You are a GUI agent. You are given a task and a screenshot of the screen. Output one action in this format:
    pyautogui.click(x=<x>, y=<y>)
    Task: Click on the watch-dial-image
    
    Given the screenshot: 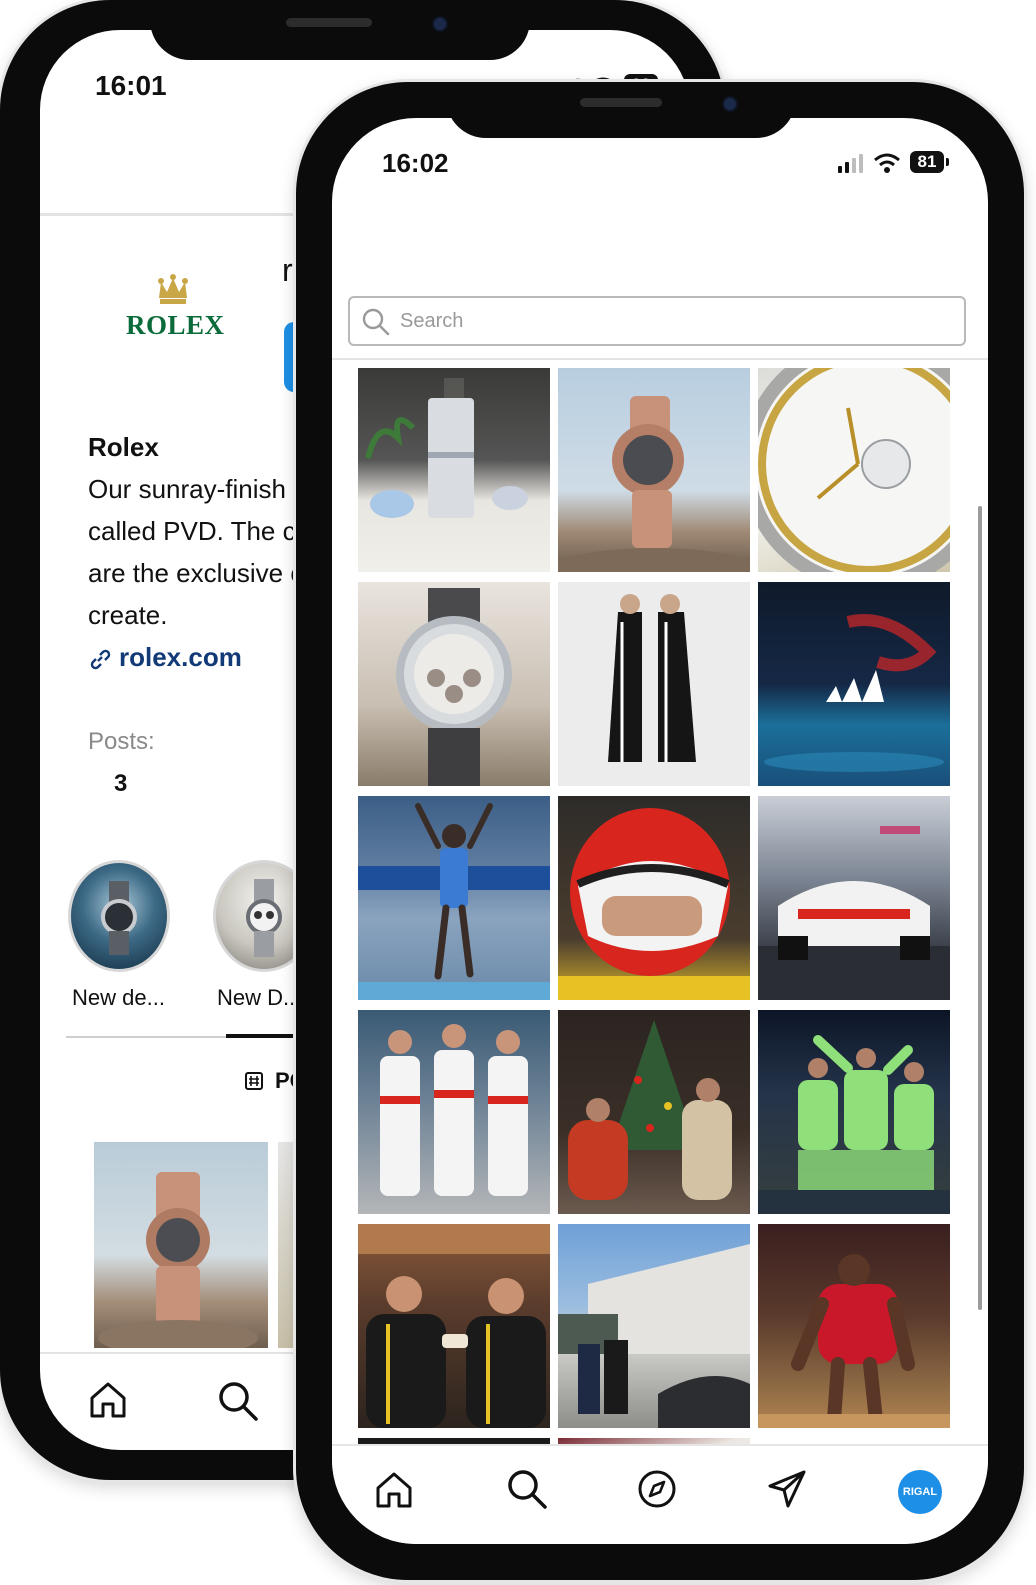 What is the action you would take?
    pyautogui.click(x=854, y=470)
    